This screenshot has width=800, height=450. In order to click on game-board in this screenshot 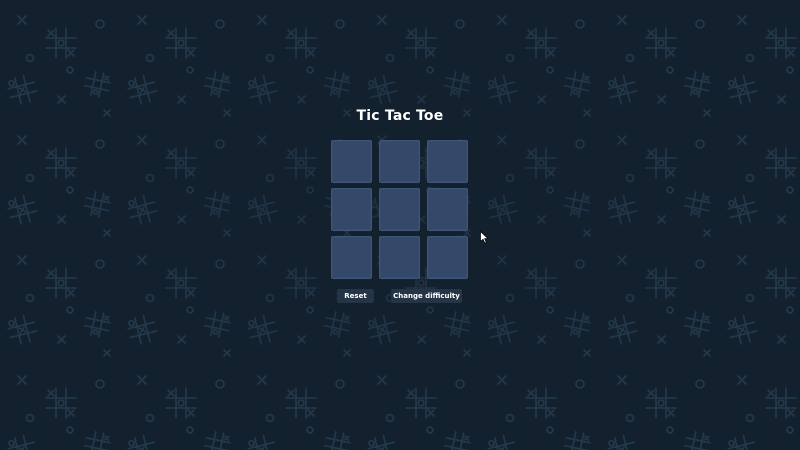, I will do `click(400, 210)`.